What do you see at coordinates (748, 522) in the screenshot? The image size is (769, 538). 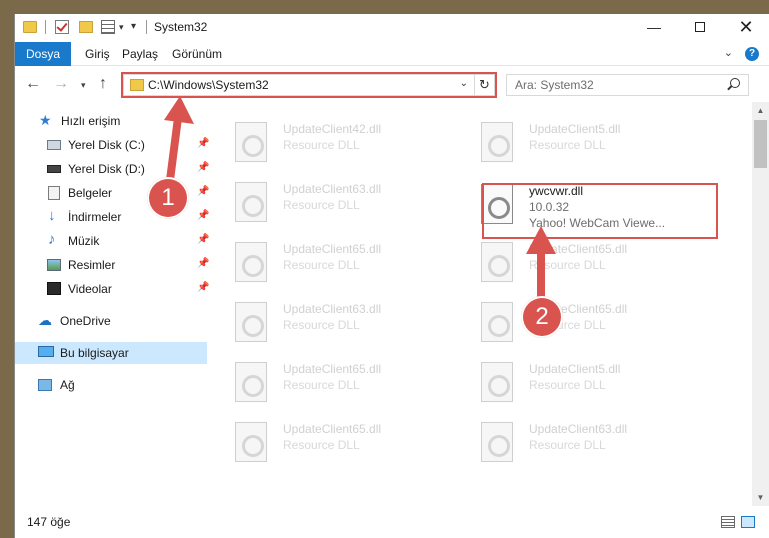 I see `large-icons-view-icon` at bounding box center [748, 522].